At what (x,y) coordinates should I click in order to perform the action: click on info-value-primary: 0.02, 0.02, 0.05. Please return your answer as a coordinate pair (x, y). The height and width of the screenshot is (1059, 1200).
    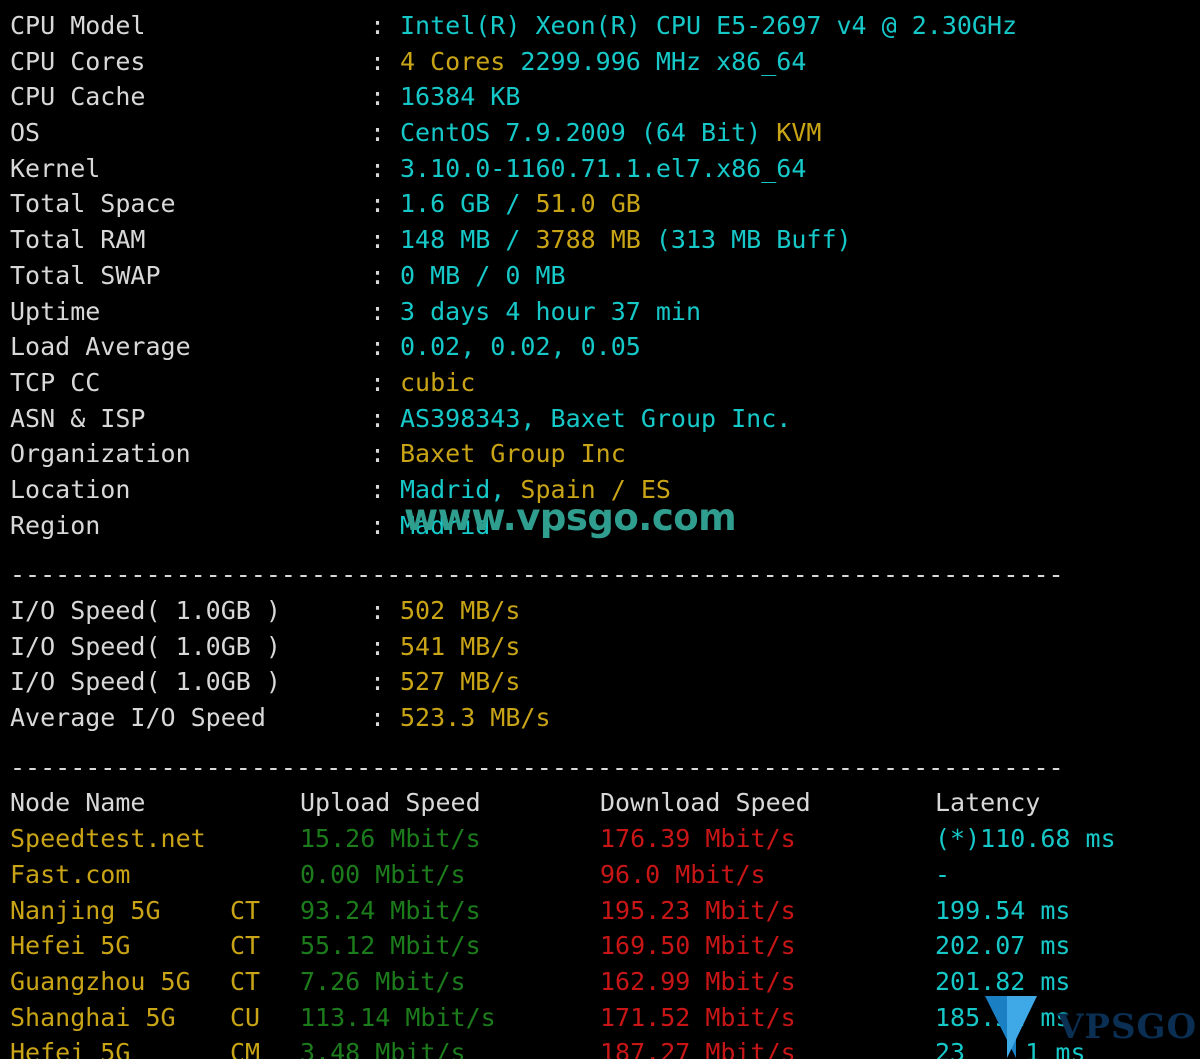
    Looking at the image, I should click on (520, 347).